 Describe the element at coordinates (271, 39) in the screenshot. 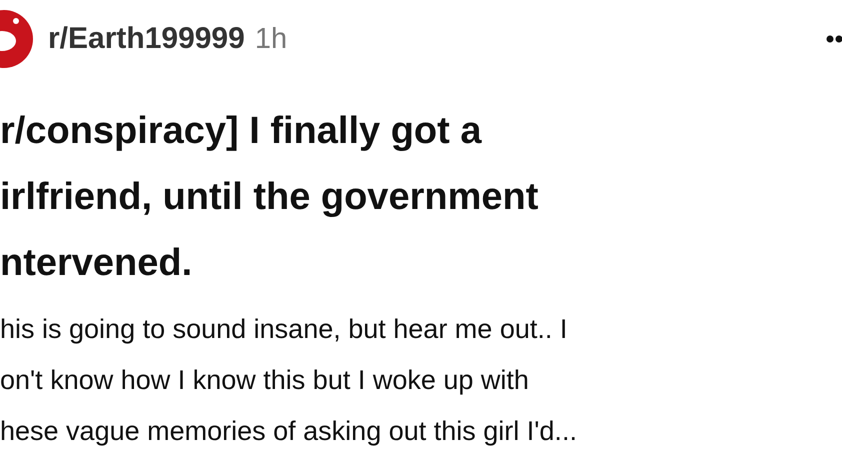

I see `post-age: 1h` at that location.